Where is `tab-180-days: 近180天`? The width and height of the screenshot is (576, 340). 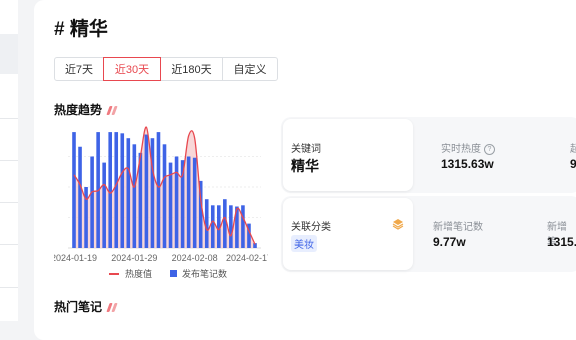 tab-180-days: 近180天 is located at coordinates (191, 69).